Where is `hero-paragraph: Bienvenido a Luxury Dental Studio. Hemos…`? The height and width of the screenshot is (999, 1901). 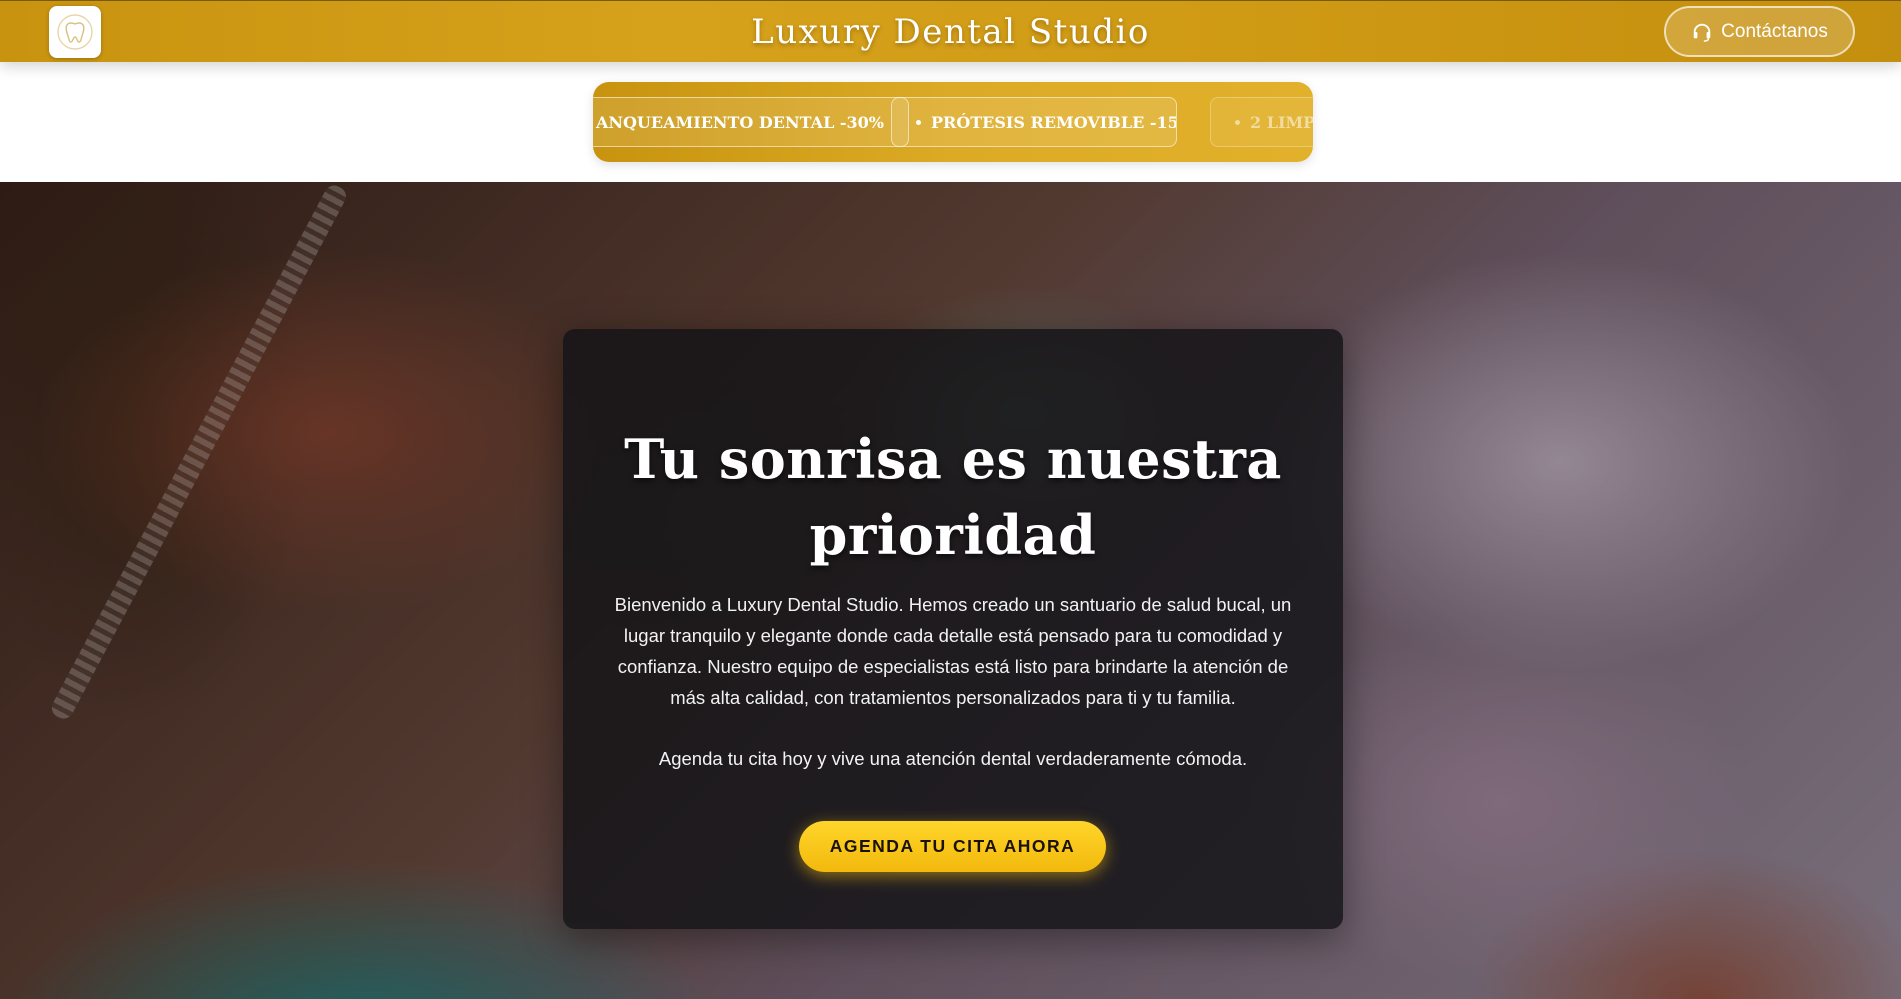 hero-paragraph: Bienvenido a Luxury Dental Studio. Hemos… is located at coordinates (953, 651).